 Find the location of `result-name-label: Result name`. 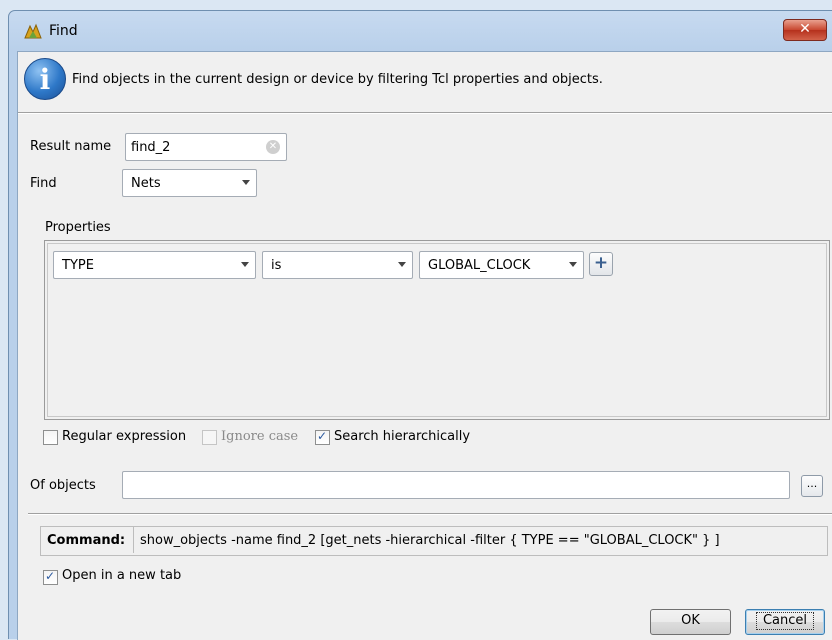

result-name-label: Result name is located at coordinates (71, 146).